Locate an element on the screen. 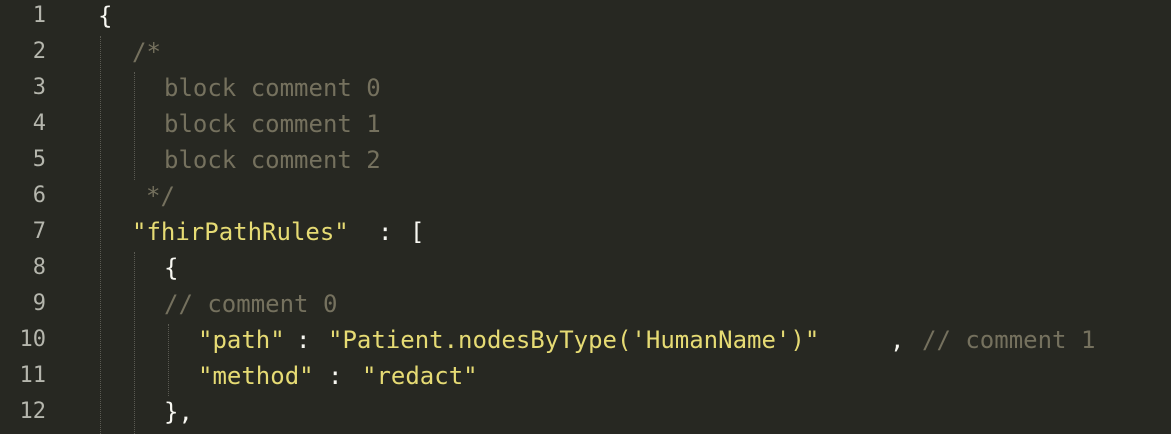 This screenshot has height=434, width=1171. code-line-1: { is located at coordinates (56, 17).